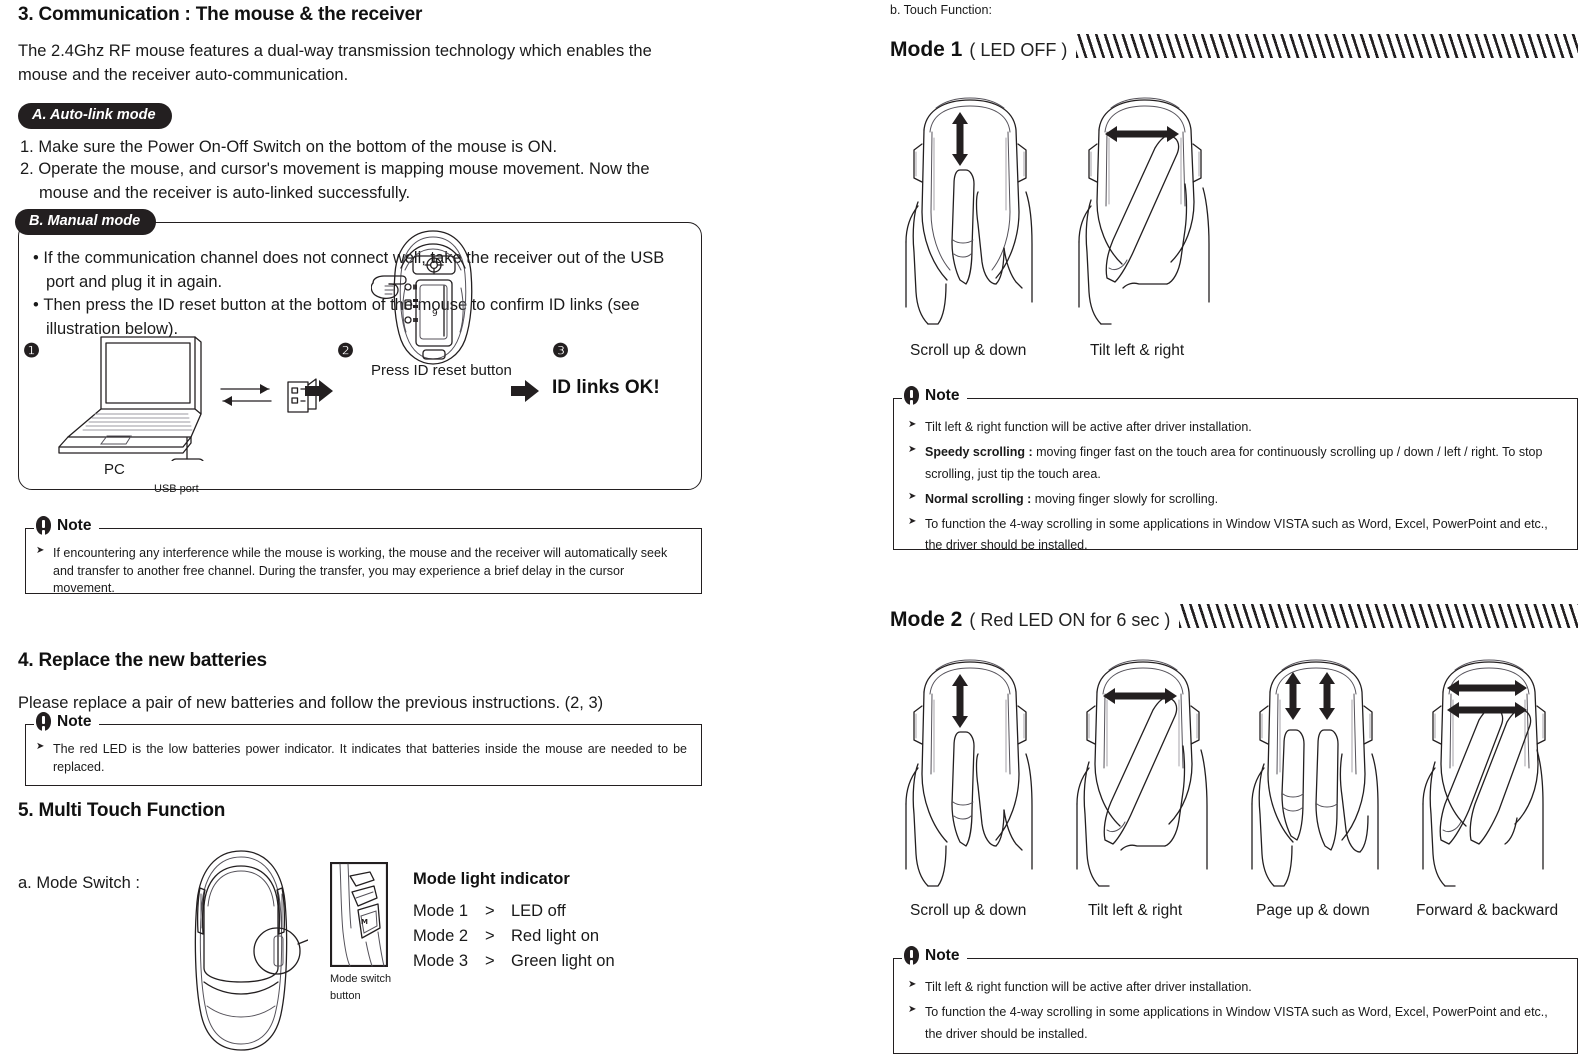  I want to click on press-id-reset-label: Press ID reset button, so click(441, 370).